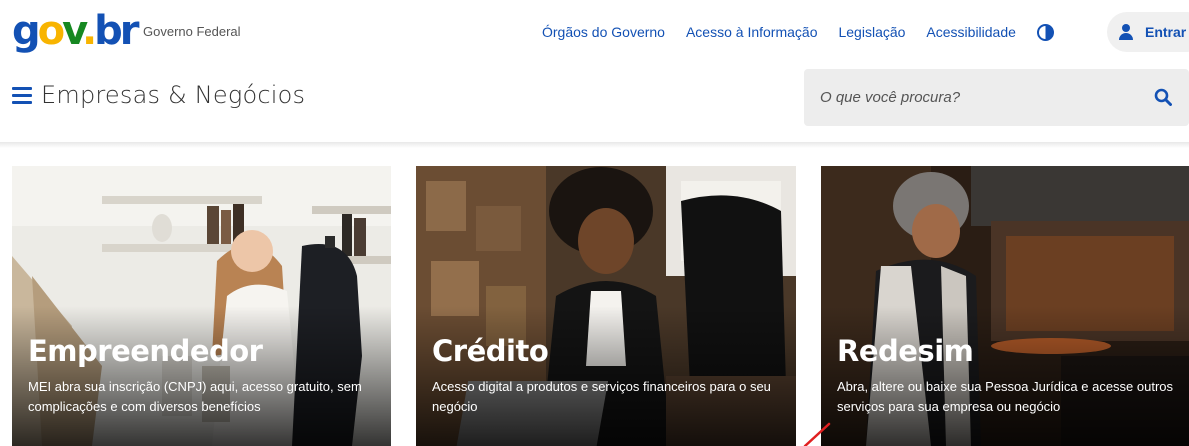  I want to click on link-legislacao: Legislação, so click(871, 32).